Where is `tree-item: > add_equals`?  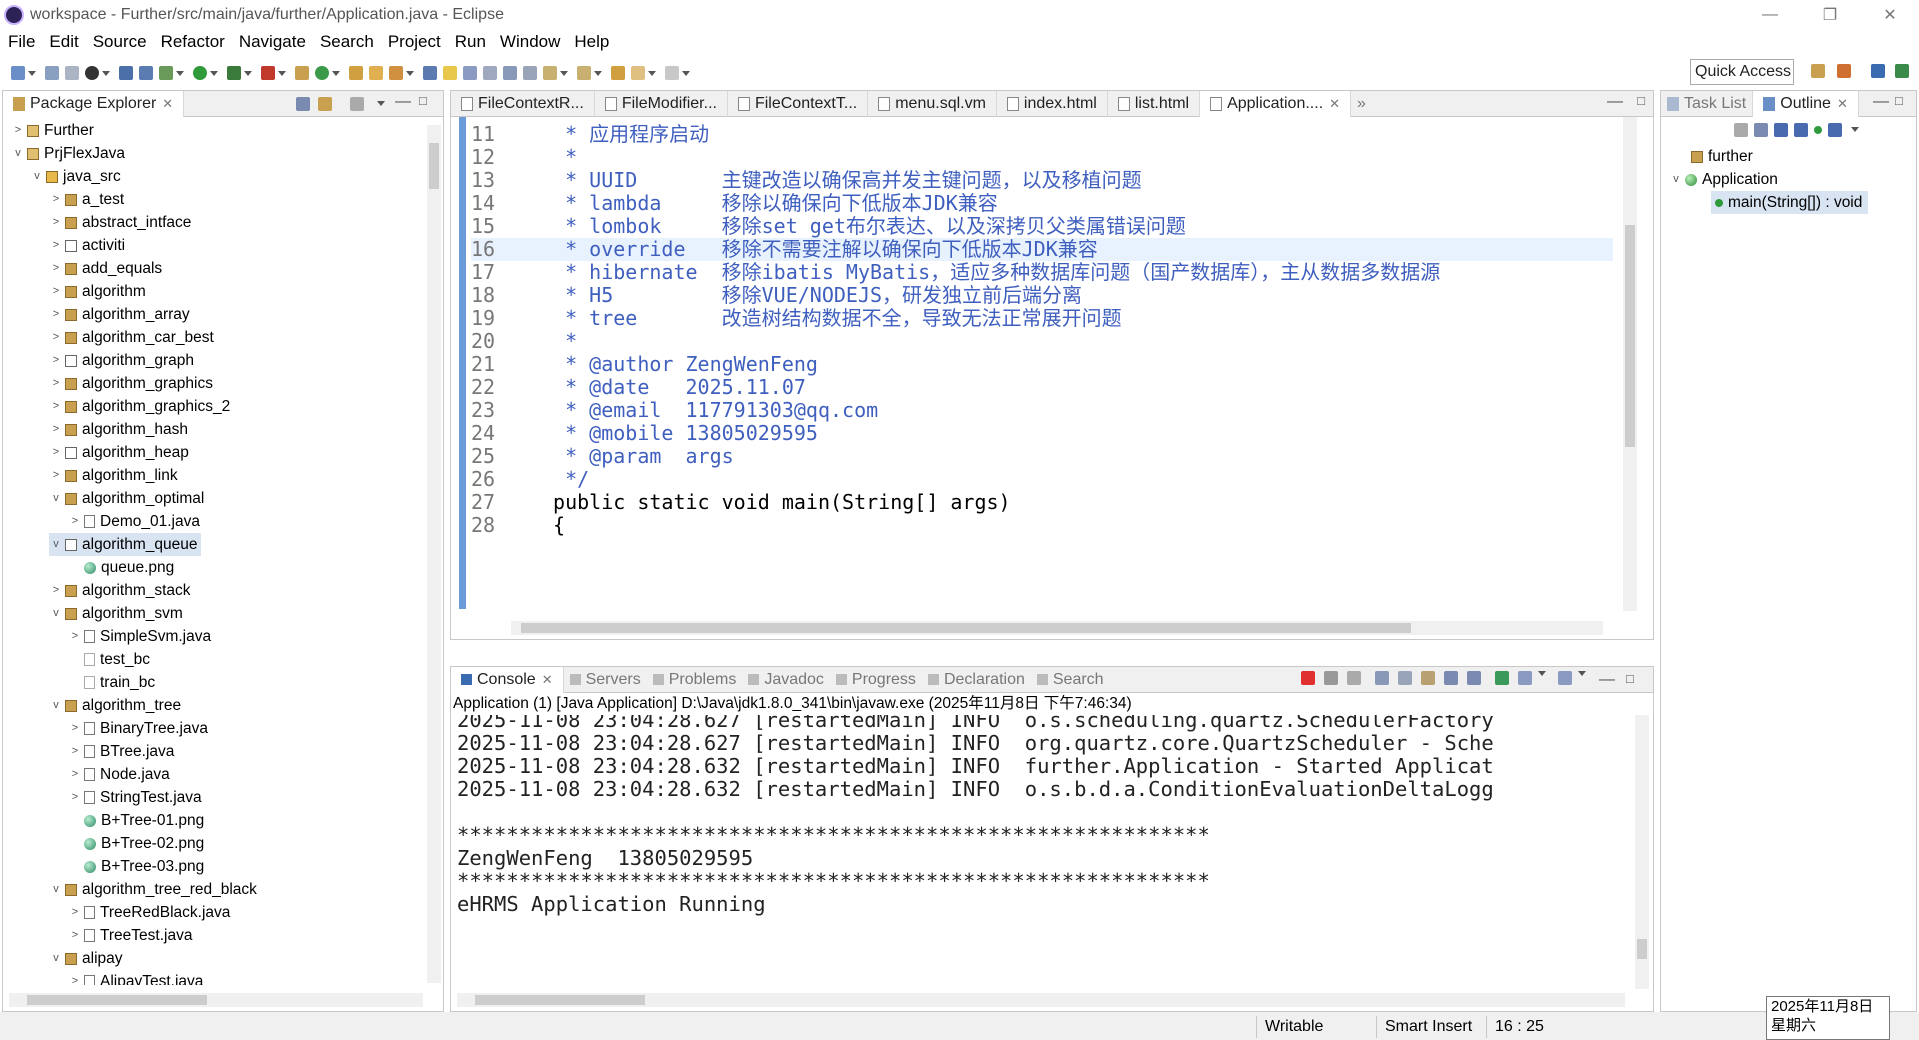 tree-item: > add_equals is located at coordinates (105, 268).